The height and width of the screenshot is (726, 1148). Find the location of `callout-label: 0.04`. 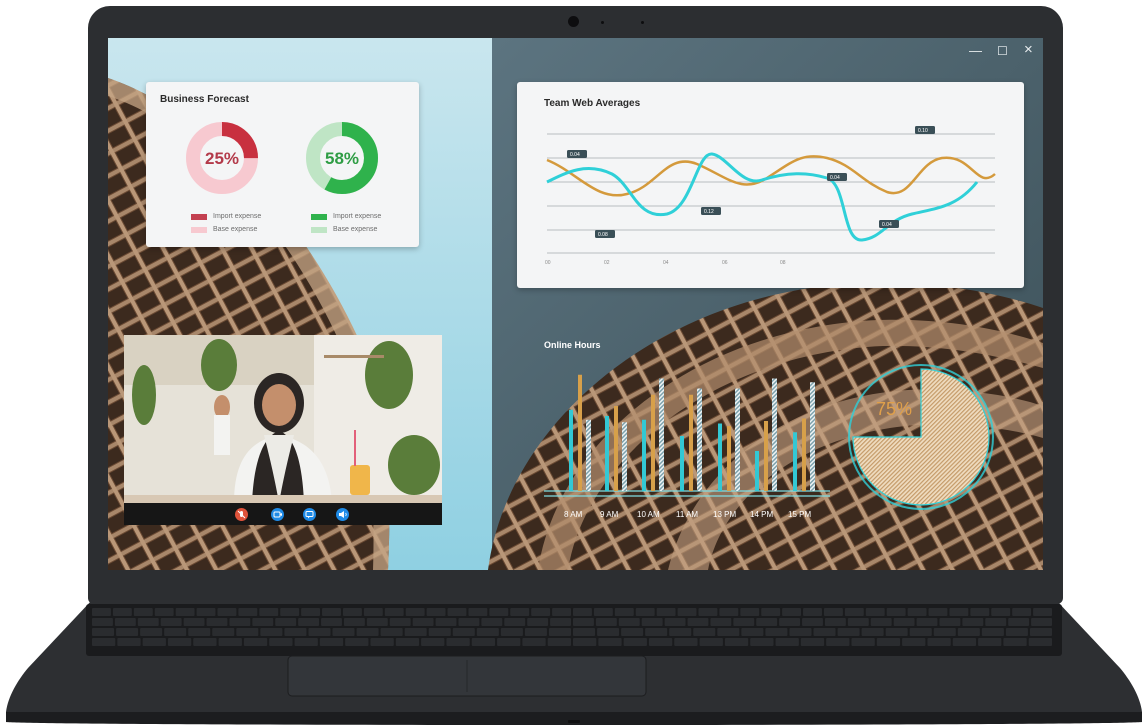

callout-label: 0.04 is located at coordinates (575, 155).